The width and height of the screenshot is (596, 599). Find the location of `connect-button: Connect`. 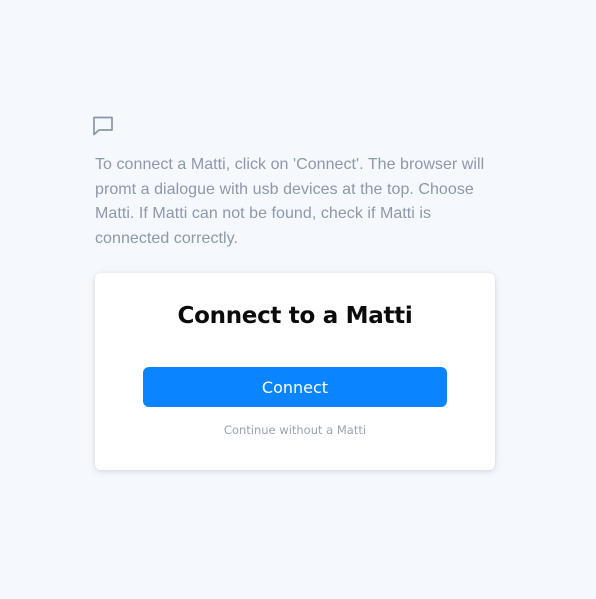

connect-button: Connect is located at coordinates (295, 387).